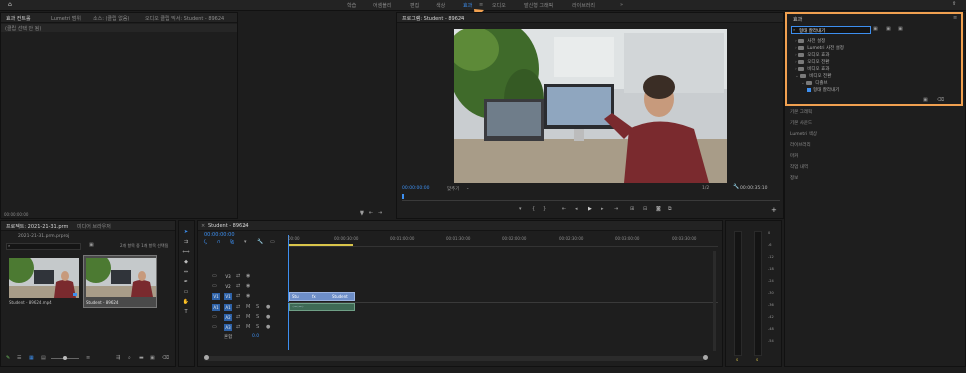  What do you see at coordinates (371, 213) in the screenshot?
I see `source-export-icon: ⇤` at bounding box center [371, 213].